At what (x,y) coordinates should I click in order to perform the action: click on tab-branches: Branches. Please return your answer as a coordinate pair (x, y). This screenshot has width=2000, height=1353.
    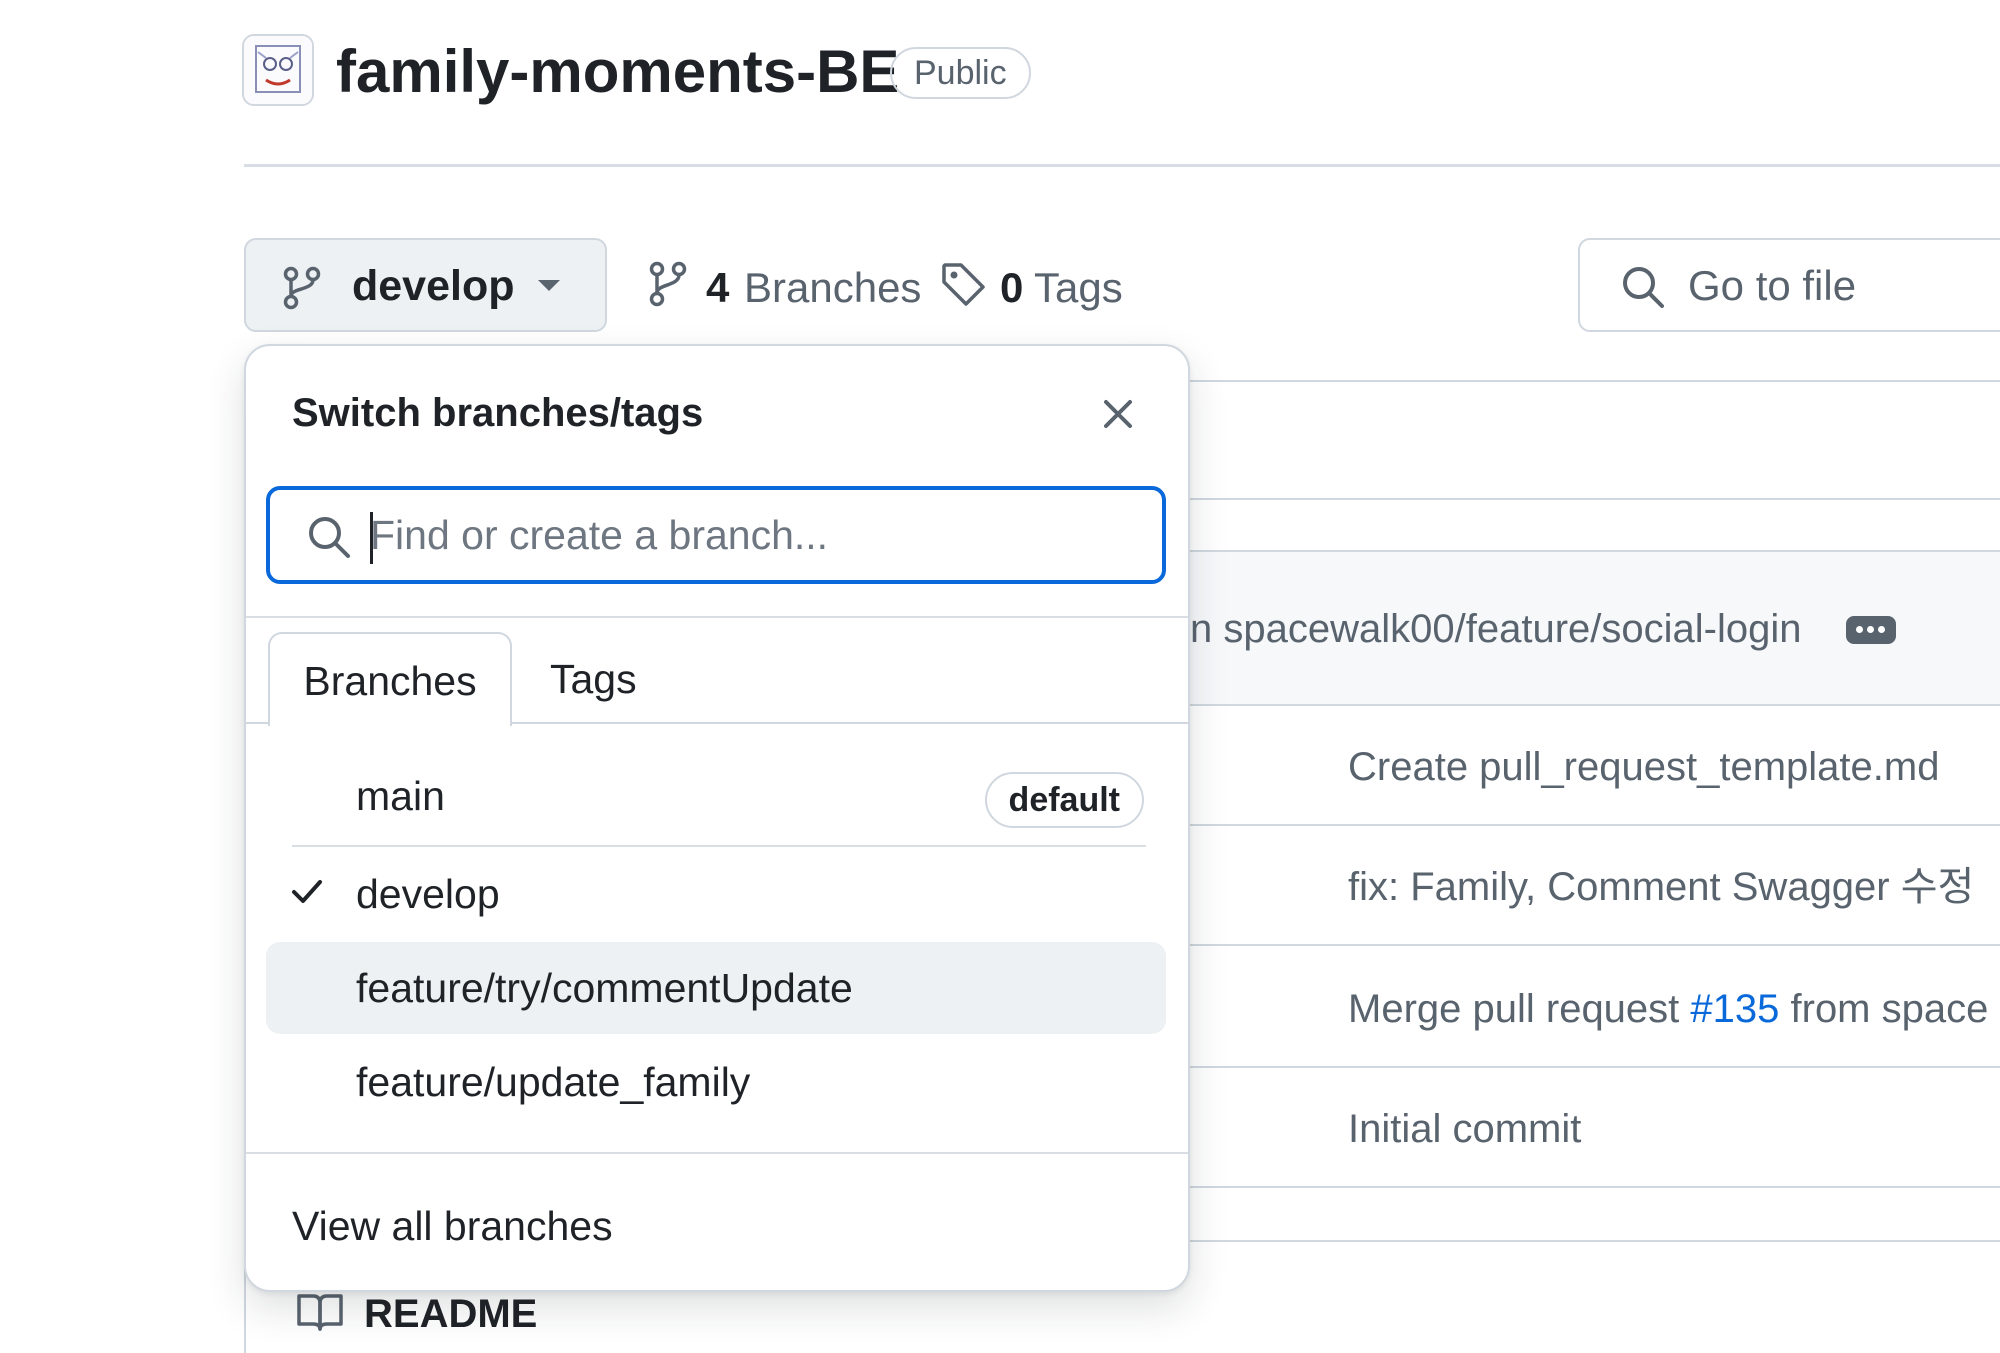
    Looking at the image, I should click on (390, 679).